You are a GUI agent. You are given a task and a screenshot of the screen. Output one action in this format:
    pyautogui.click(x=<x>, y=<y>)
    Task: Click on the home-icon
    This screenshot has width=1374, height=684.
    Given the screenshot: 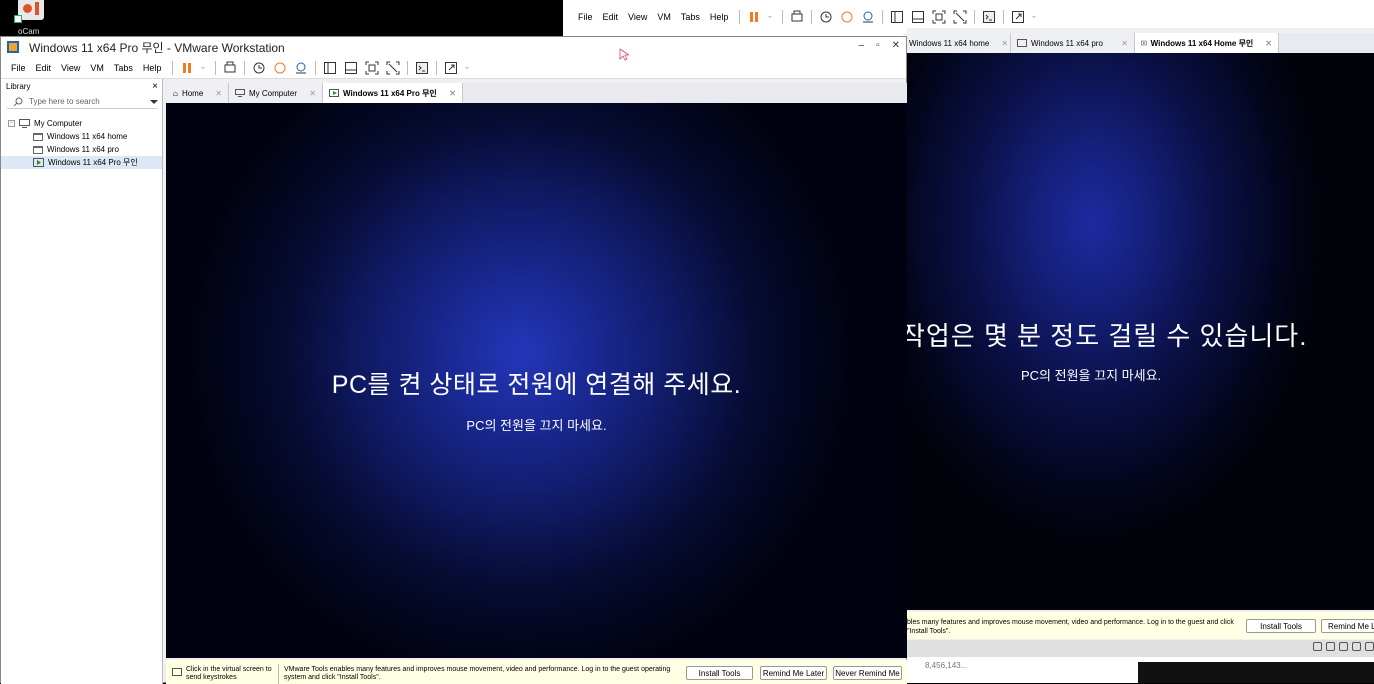 What is the action you would take?
    pyautogui.click(x=175, y=93)
    